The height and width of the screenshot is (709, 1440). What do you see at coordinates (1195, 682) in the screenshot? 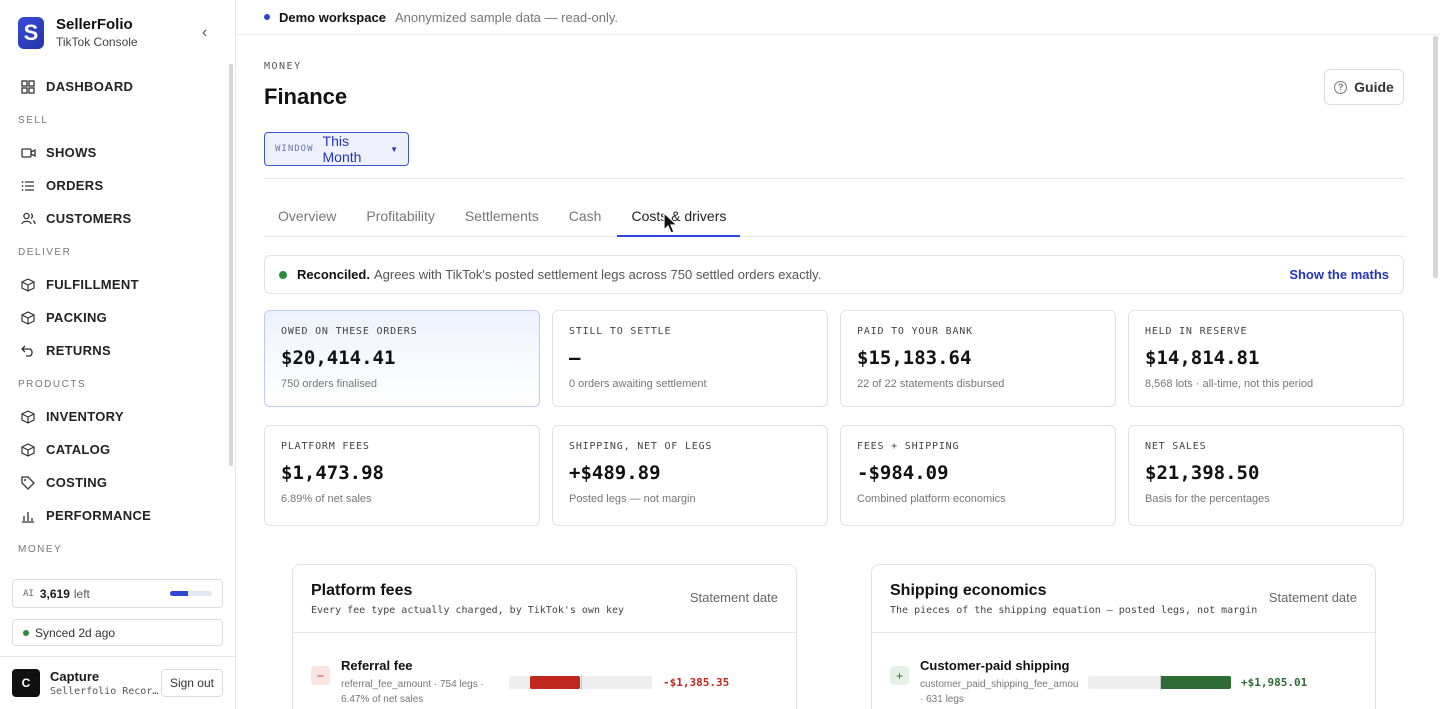
I see `shipping-bar-fill` at bounding box center [1195, 682].